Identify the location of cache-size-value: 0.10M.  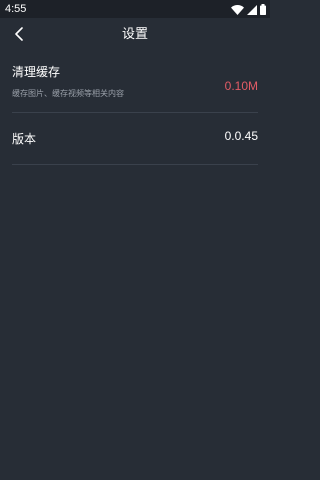
(241, 86).